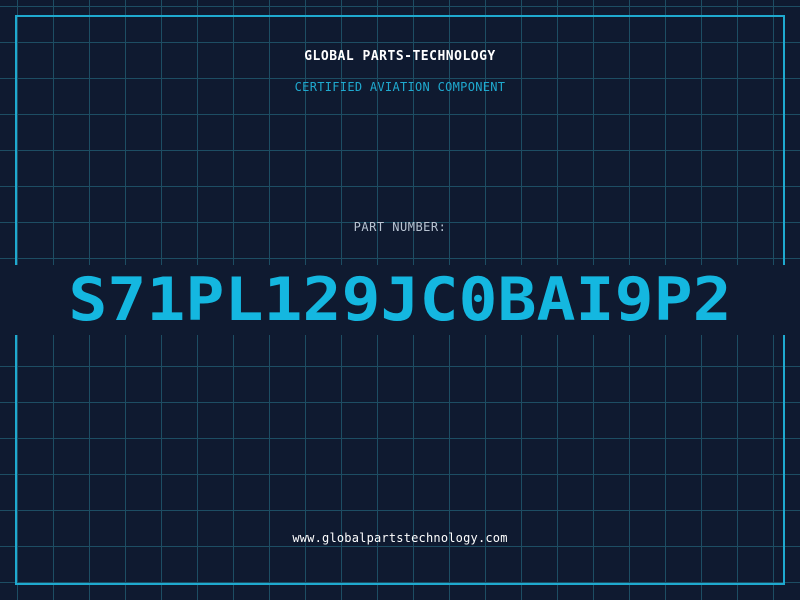 This screenshot has height=600, width=800. Describe the element at coordinates (400, 56) in the screenshot. I see `brand-name: GLOBAL PARTS-TECHNOLOGY` at that location.